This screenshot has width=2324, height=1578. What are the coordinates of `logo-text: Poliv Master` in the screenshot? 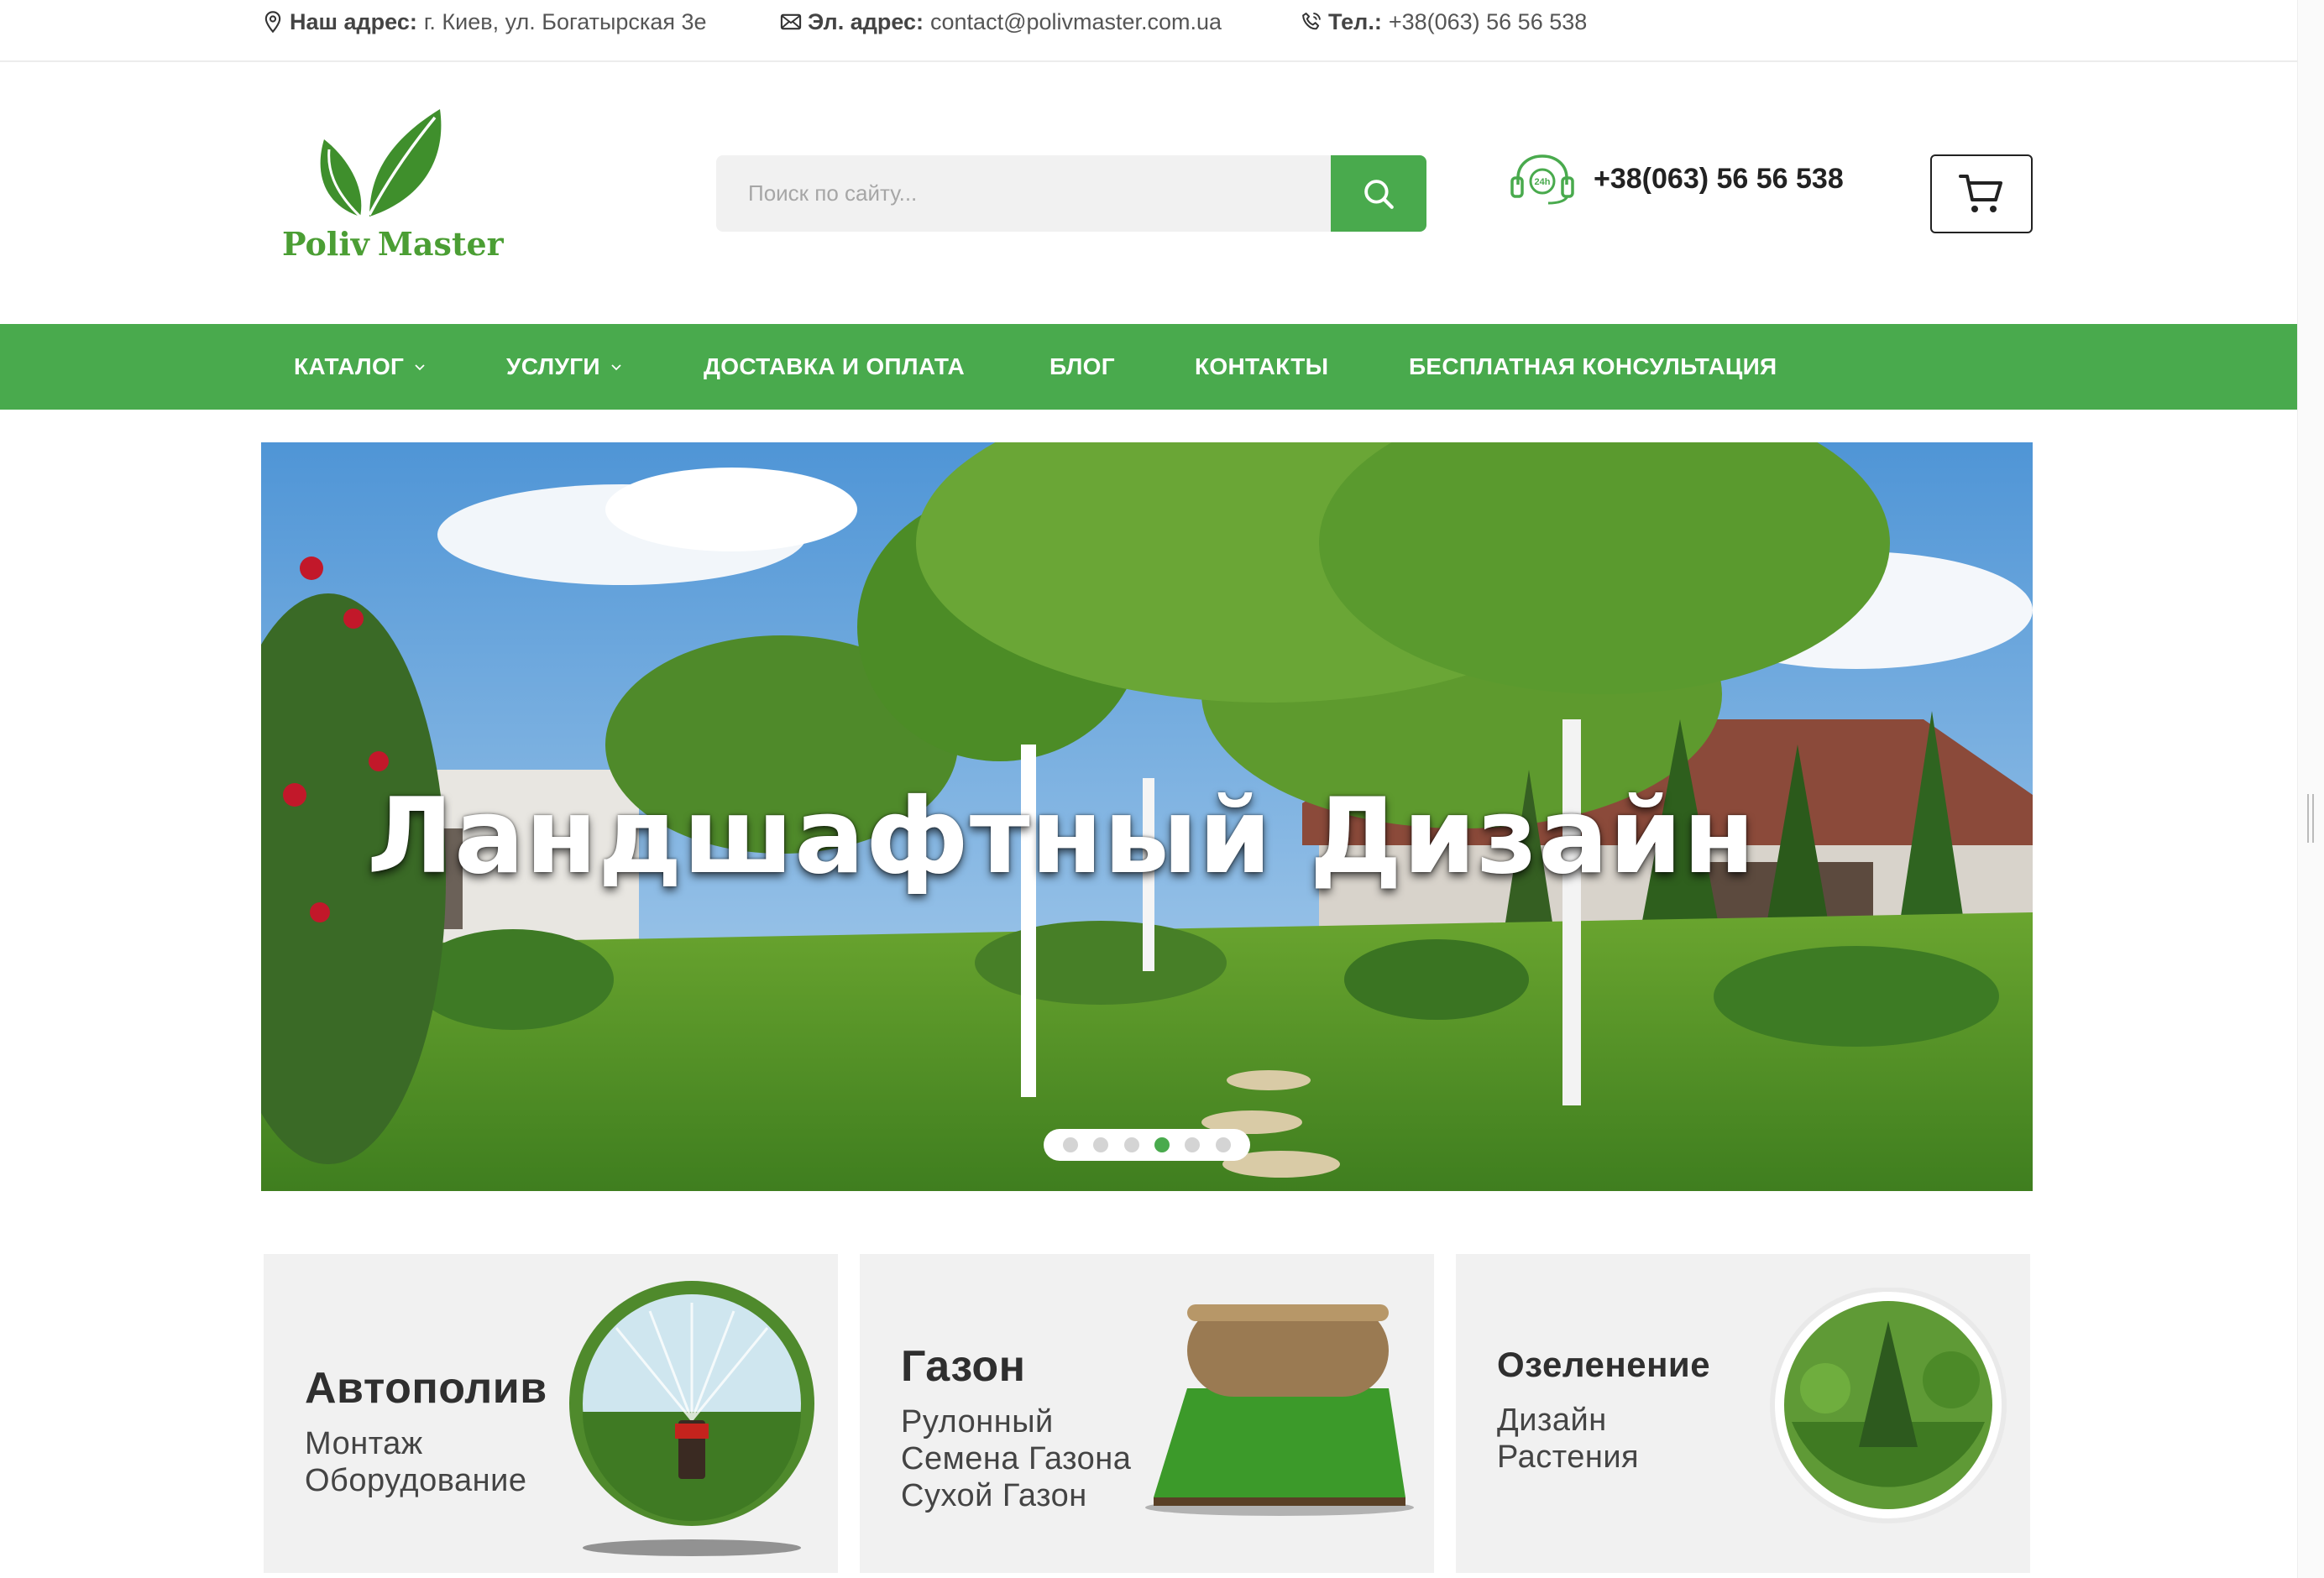 It's located at (393, 244).